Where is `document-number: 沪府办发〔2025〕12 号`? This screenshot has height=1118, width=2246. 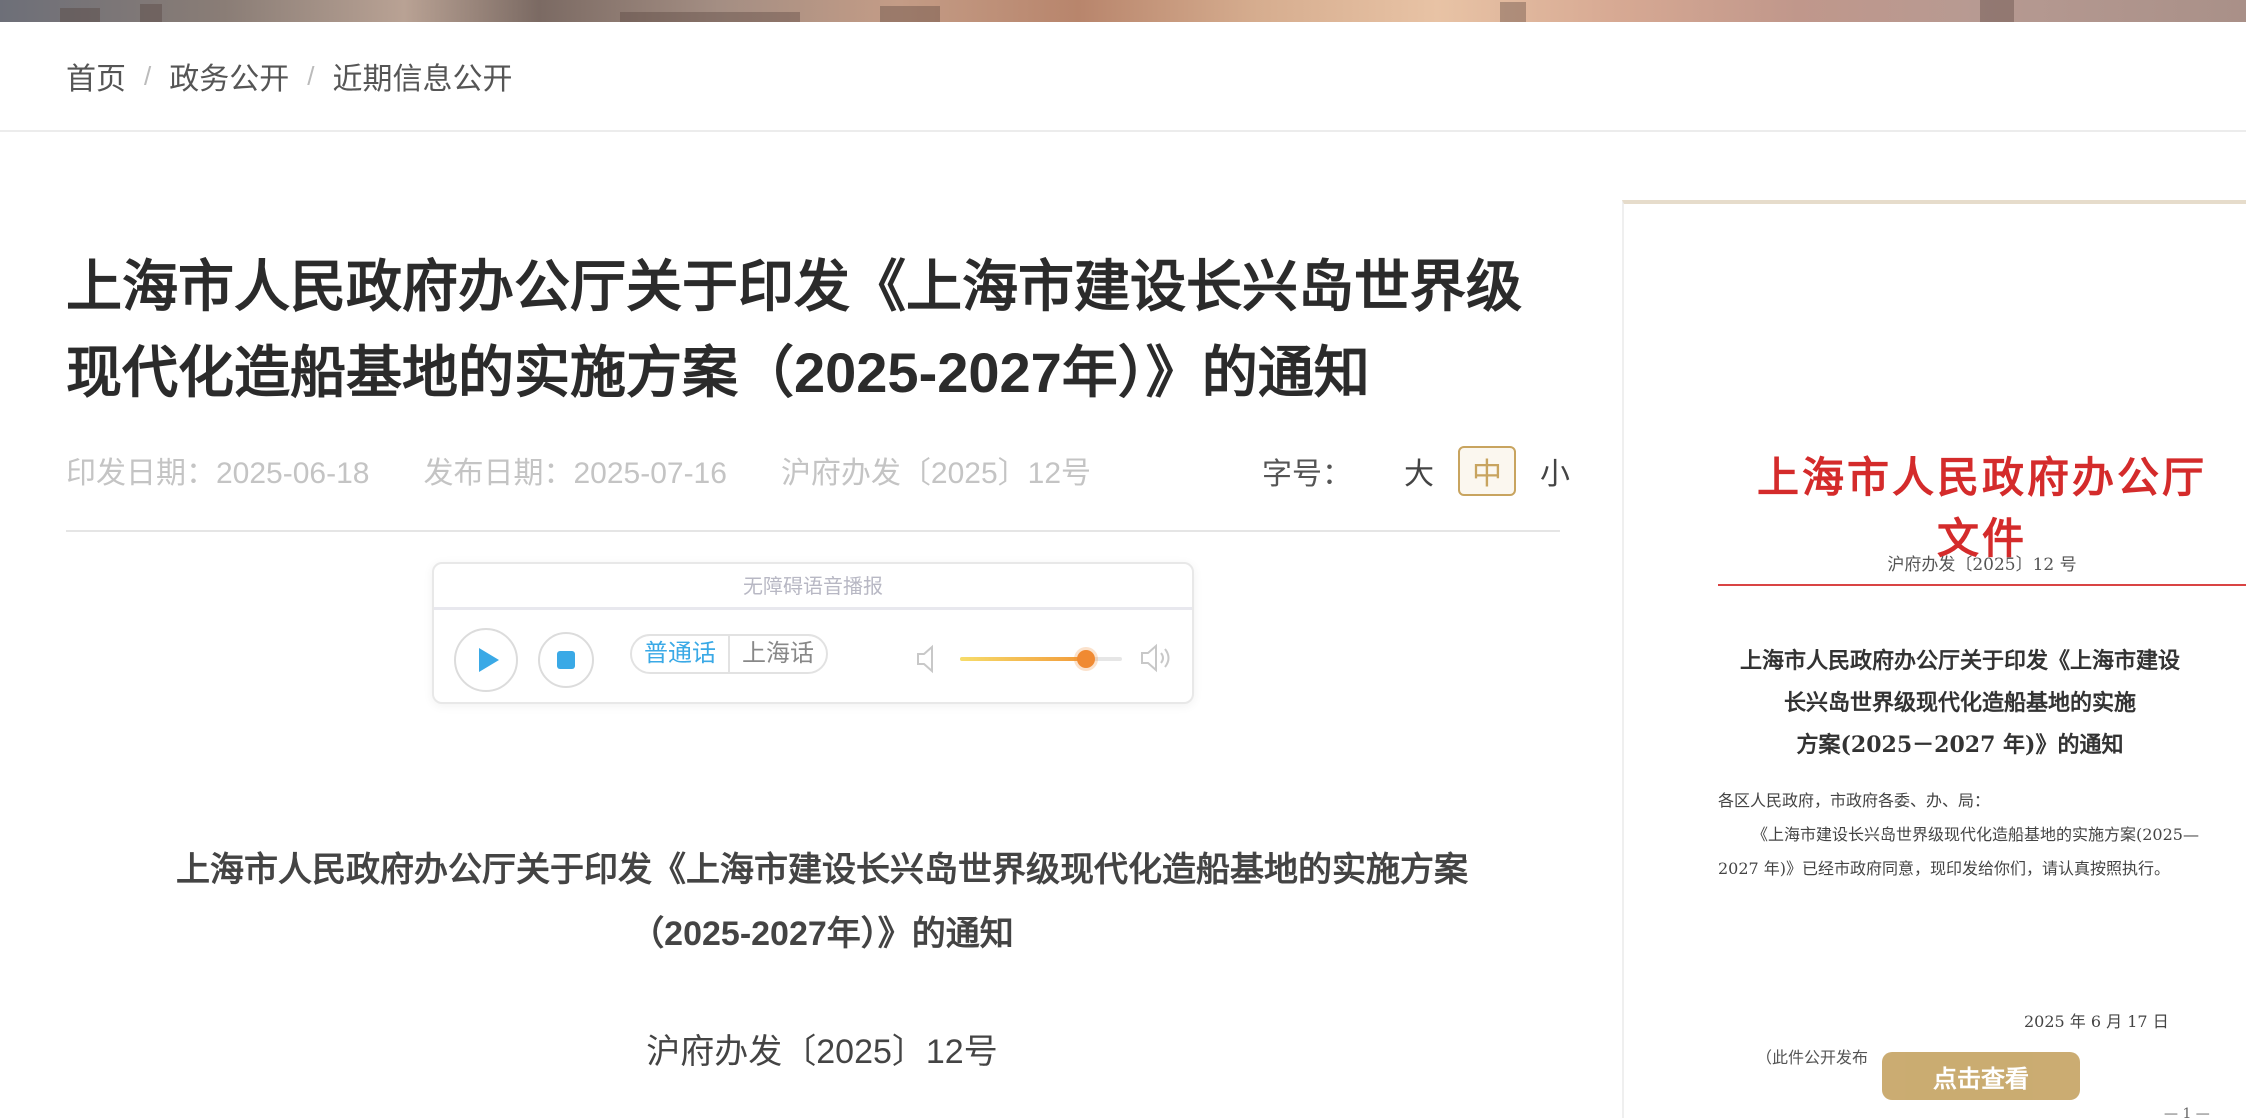
document-number: 沪府办发〔2025〕12 号 is located at coordinates (1982, 565).